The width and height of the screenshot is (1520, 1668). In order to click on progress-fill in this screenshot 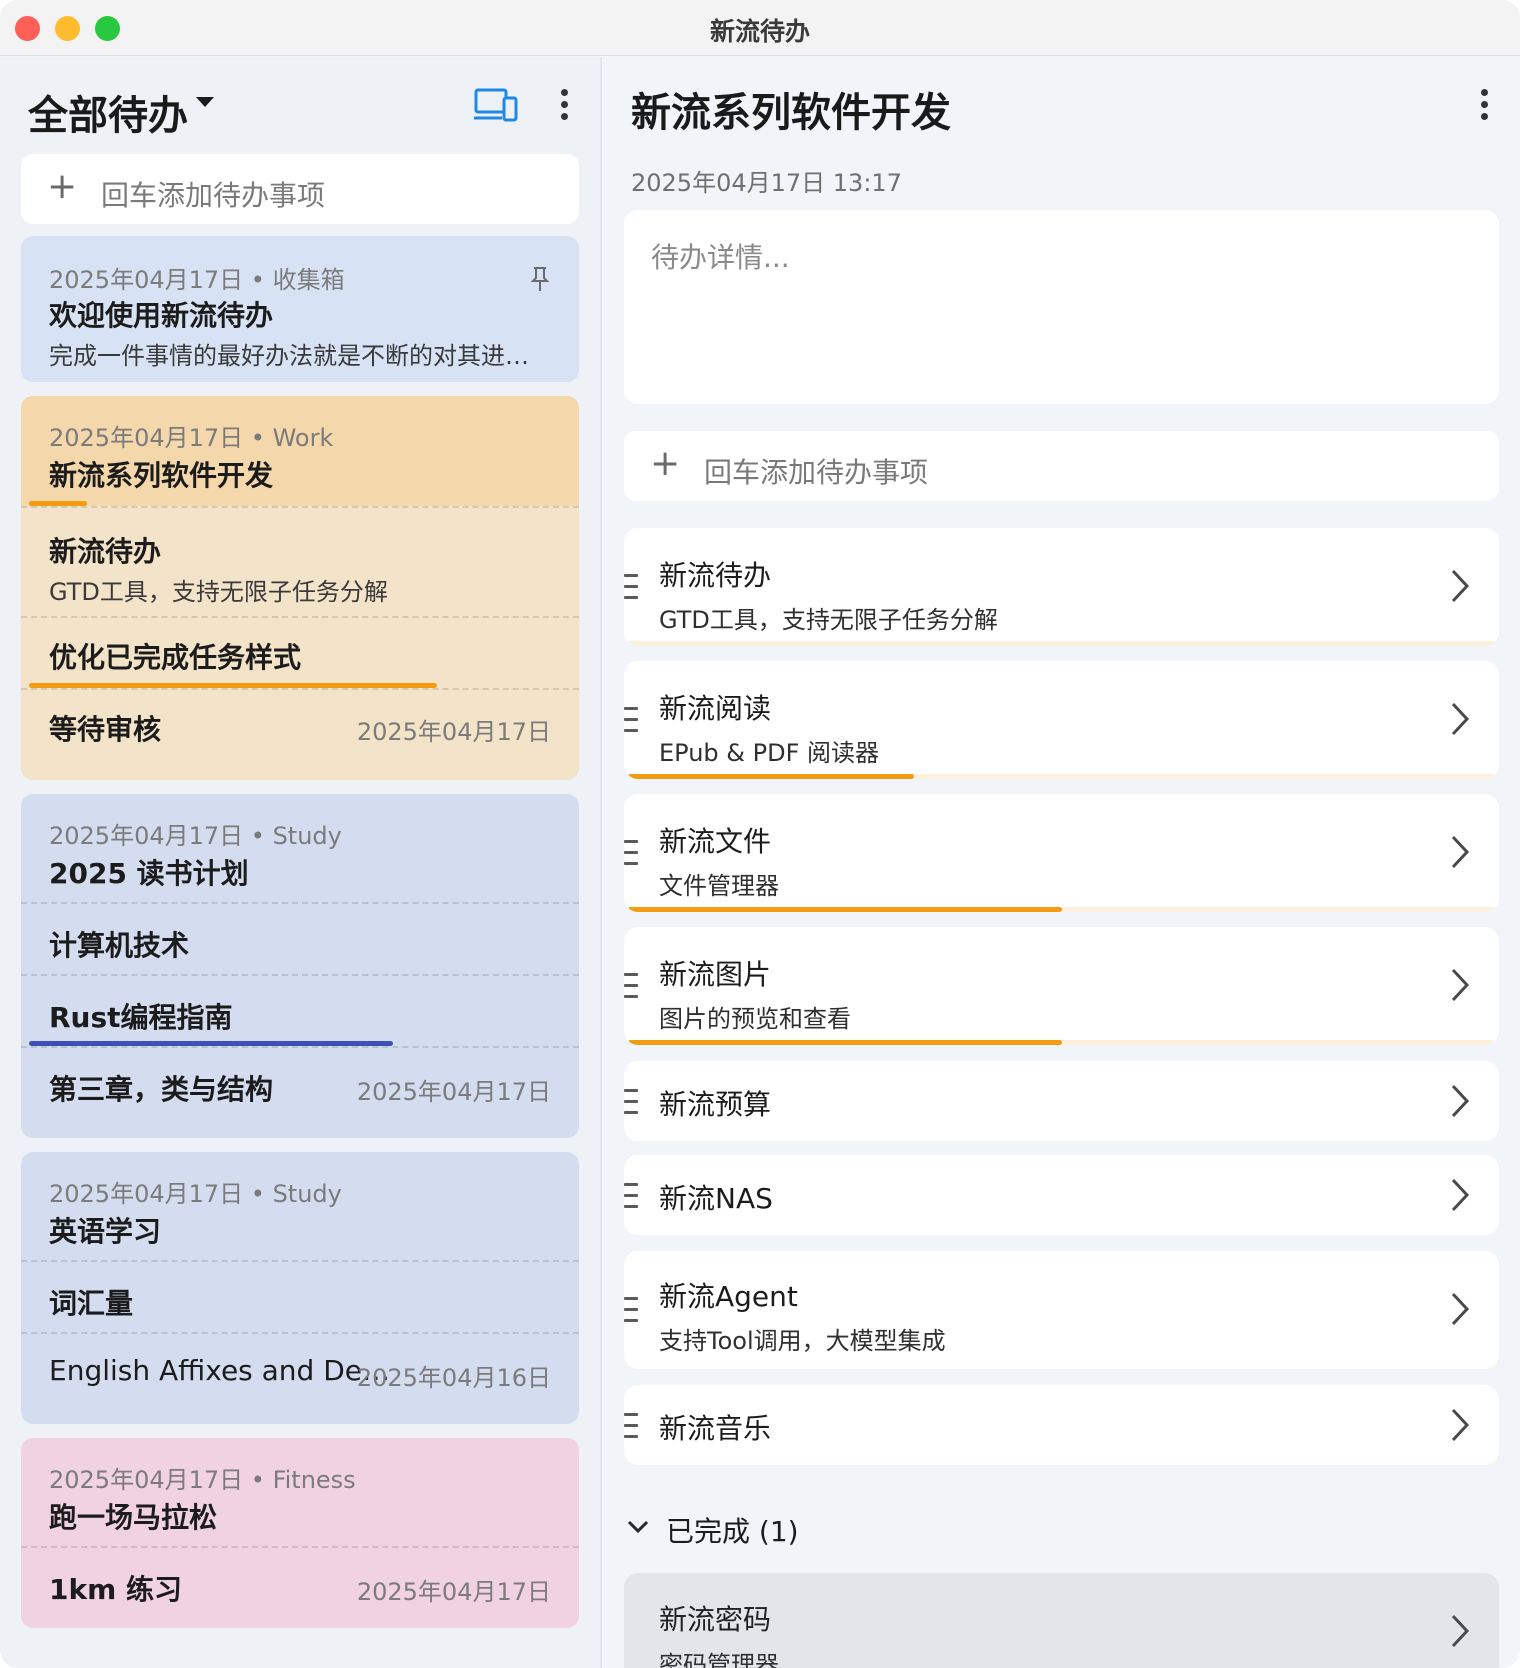, I will do `click(845, 1042)`.